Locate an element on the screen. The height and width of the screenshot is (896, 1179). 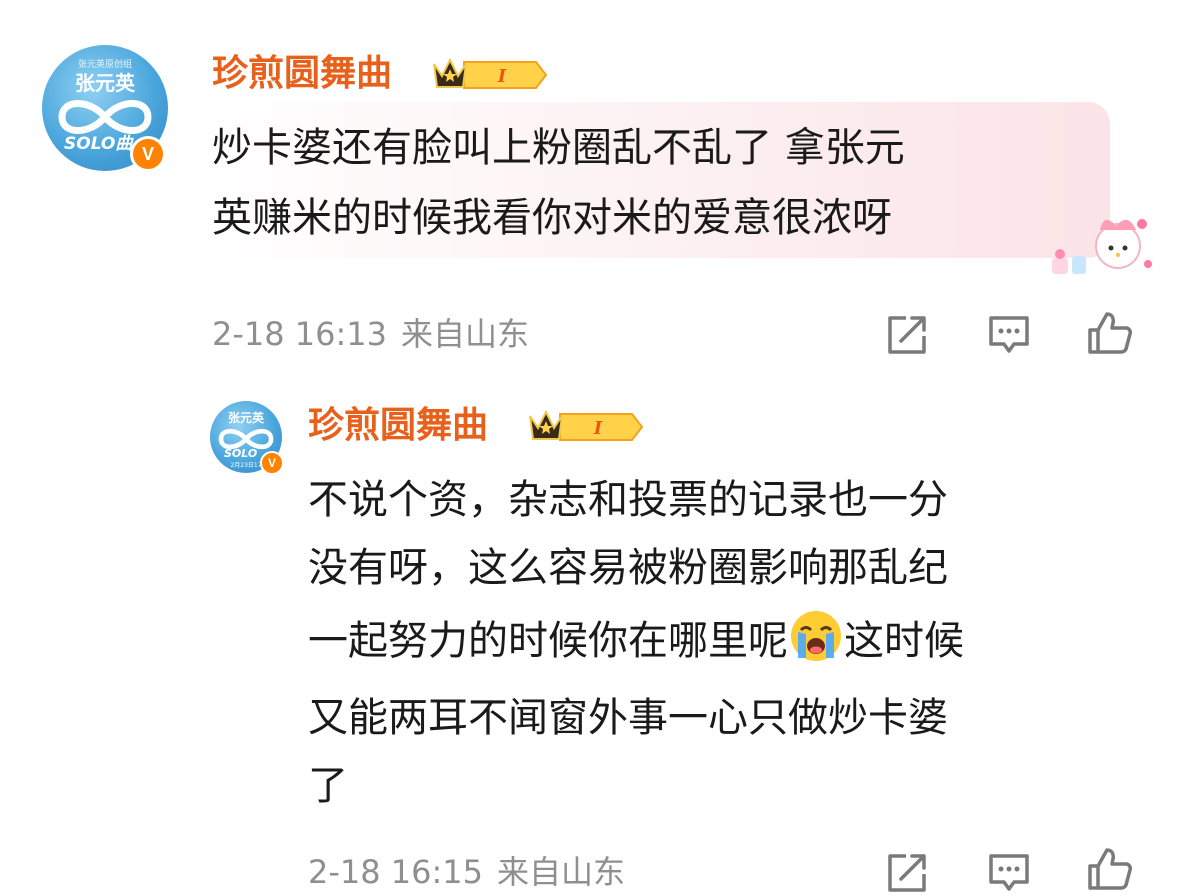
comment-text-line-2: 英赚米的时候我看你对米的爱意很浓呀 is located at coordinates (552, 218).